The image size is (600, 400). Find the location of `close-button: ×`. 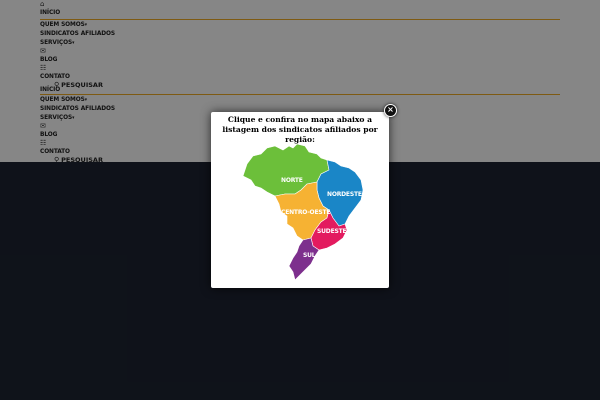

close-button: × is located at coordinates (390, 110).